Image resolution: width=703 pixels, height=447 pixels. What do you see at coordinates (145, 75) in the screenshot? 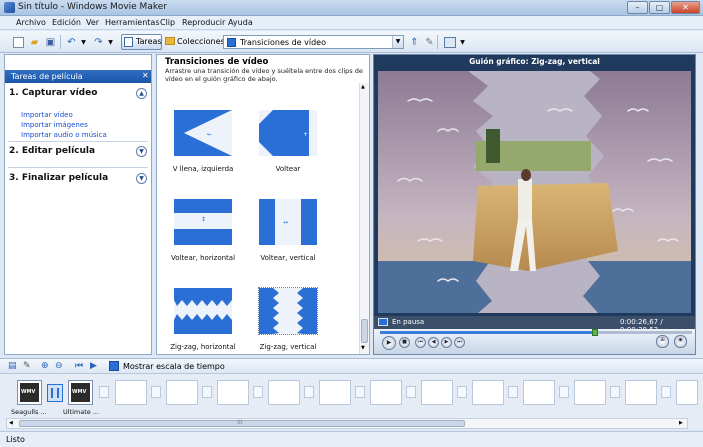
I see `close-icon: ✕` at bounding box center [145, 75].